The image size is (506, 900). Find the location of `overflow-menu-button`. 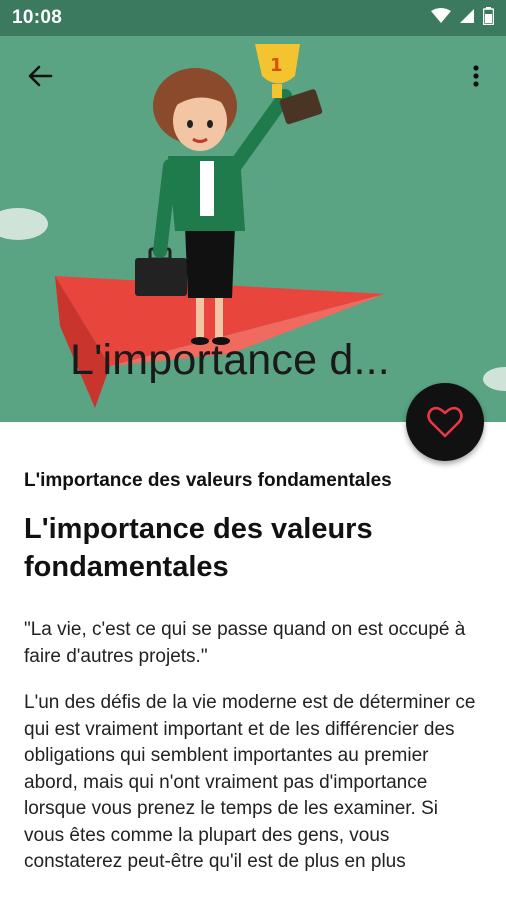

overflow-menu-button is located at coordinates (476, 76).